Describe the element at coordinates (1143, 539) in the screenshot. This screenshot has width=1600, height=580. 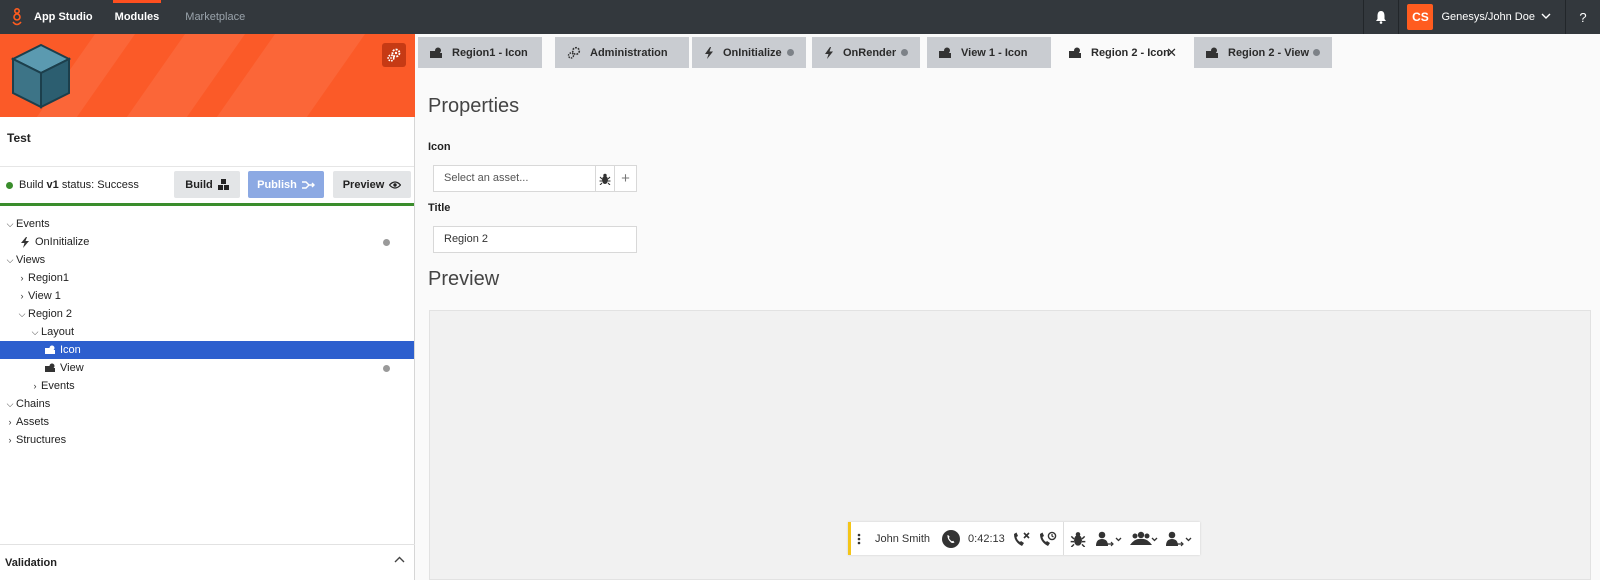
I see `conference-users-icon` at that location.